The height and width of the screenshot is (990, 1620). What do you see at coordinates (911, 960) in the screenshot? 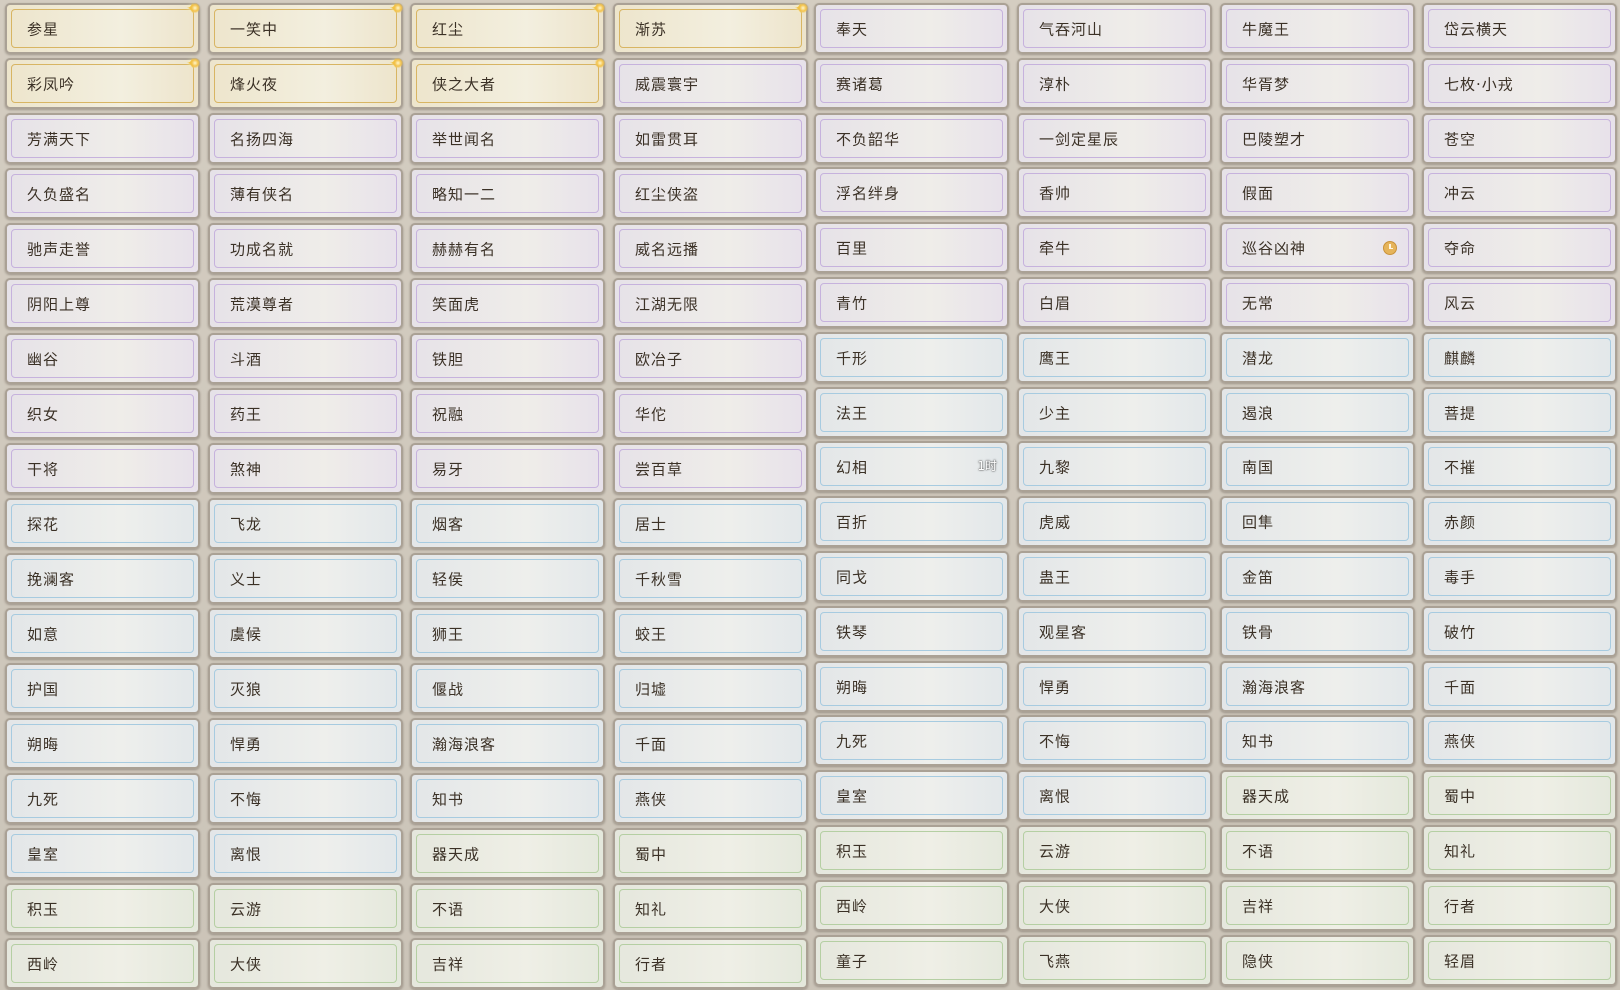
I see `title-tile: 童子` at bounding box center [911, 960].